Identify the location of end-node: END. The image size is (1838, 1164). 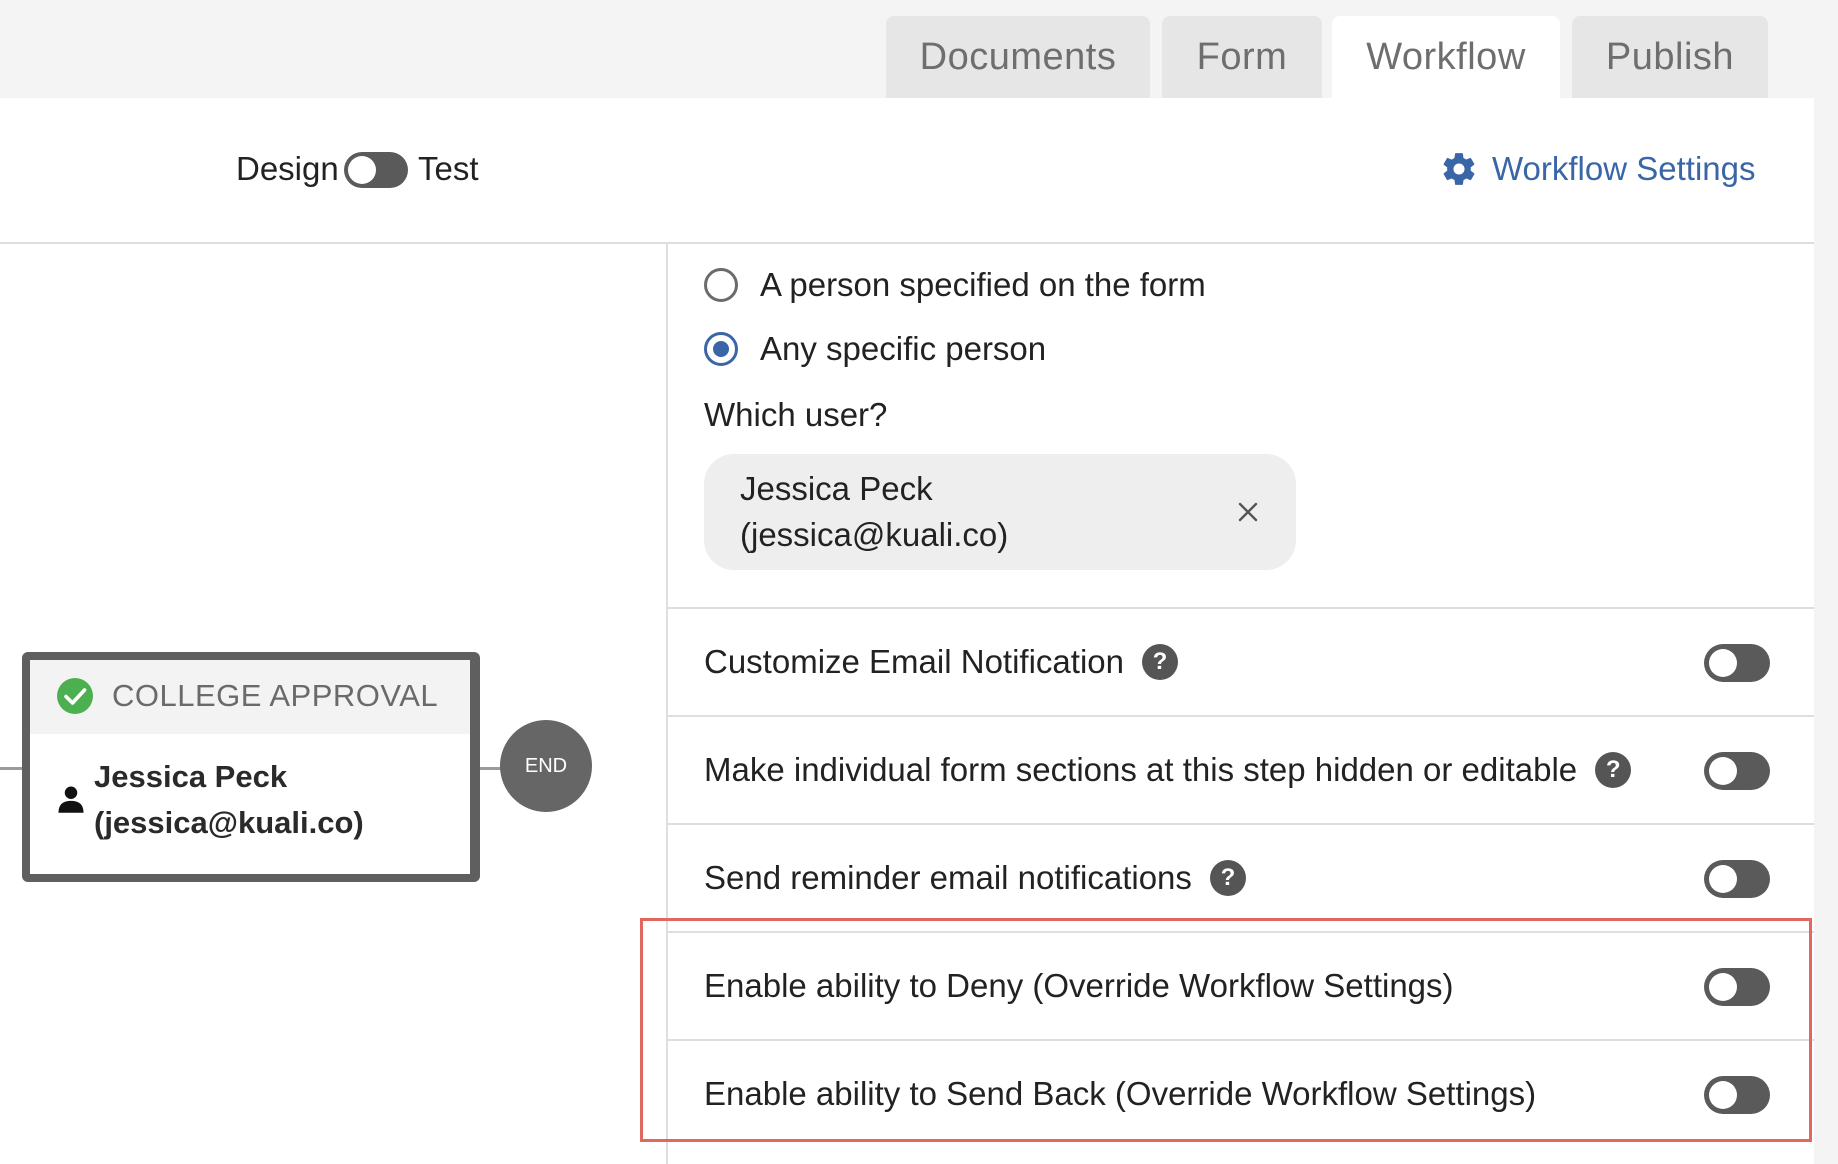
(546, 766).